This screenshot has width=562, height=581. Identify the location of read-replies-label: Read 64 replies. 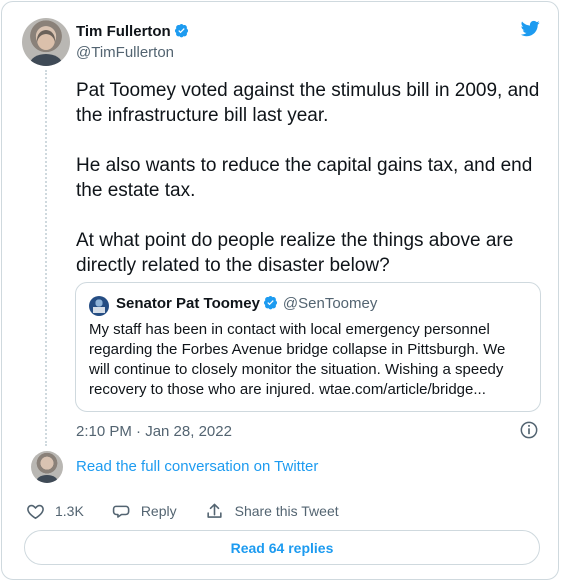
(282, 548).